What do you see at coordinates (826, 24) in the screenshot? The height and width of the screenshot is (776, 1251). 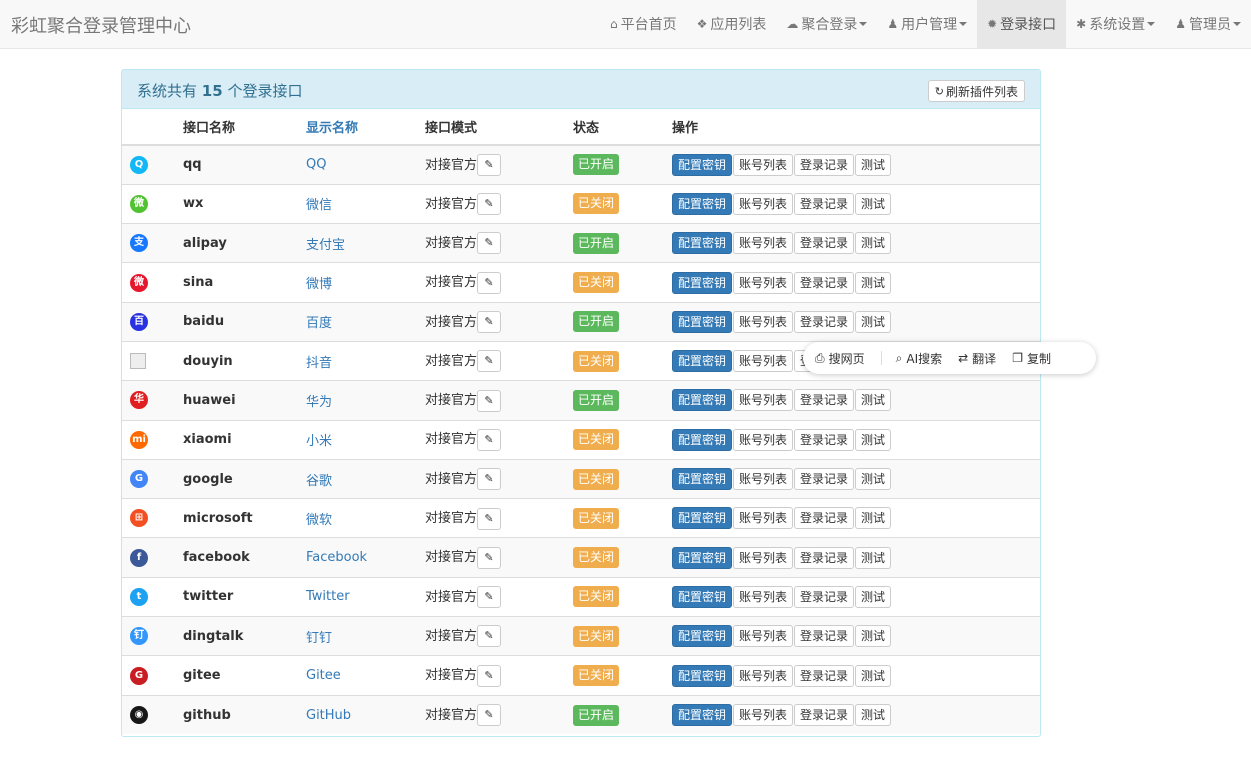 I see `nav-item-2: ☁ 聚合登录` at bounding box center [826, 24].